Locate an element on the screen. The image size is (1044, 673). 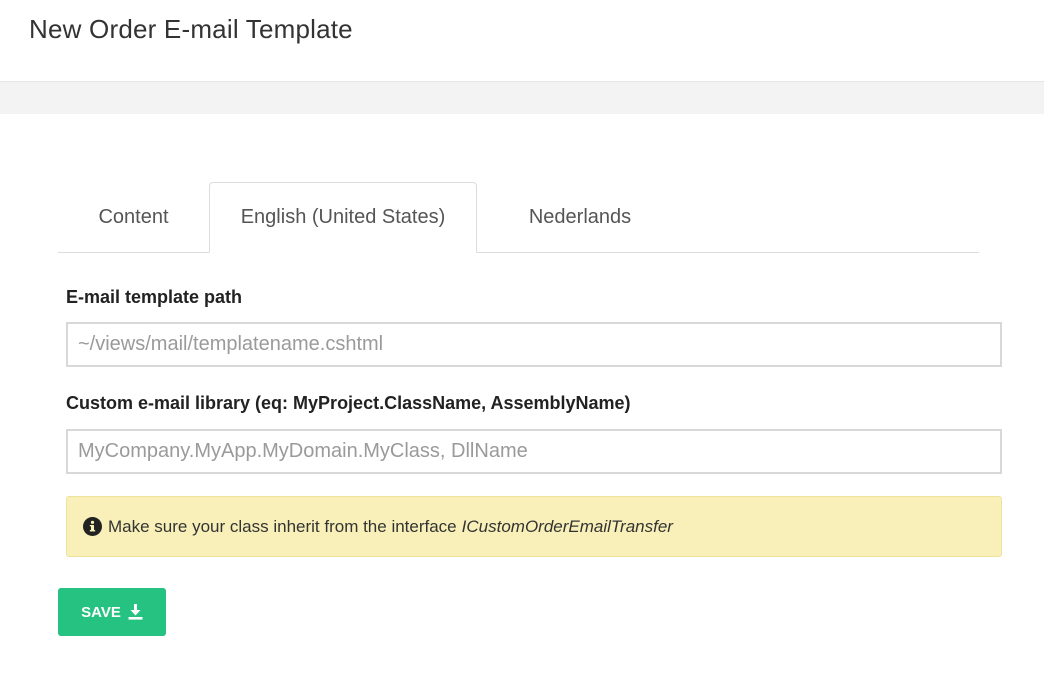
tab-english-united-states: English (United States) is located at coordinates (343, 217).